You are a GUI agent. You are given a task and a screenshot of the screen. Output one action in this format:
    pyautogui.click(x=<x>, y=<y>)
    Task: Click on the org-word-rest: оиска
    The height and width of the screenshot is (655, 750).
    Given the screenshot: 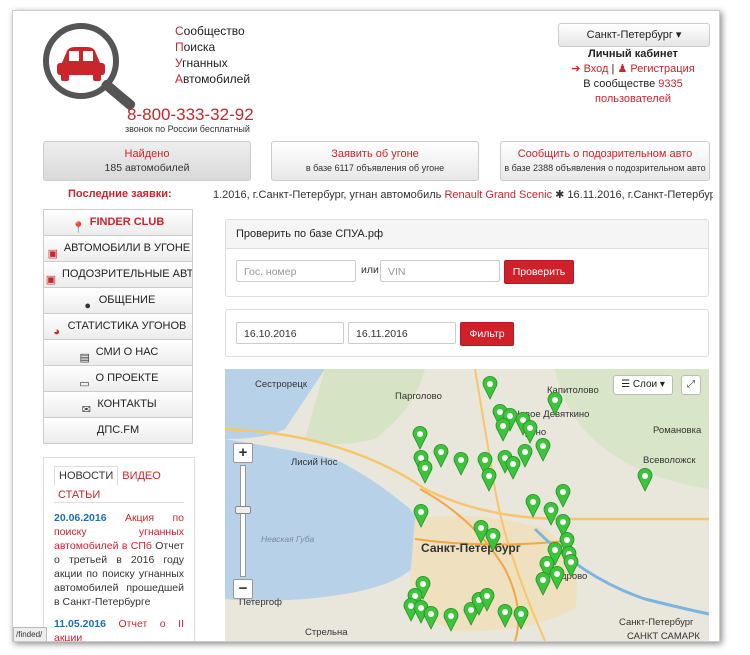 What is the action you would take?
    pyautogui.click(x=199, y=47)
    